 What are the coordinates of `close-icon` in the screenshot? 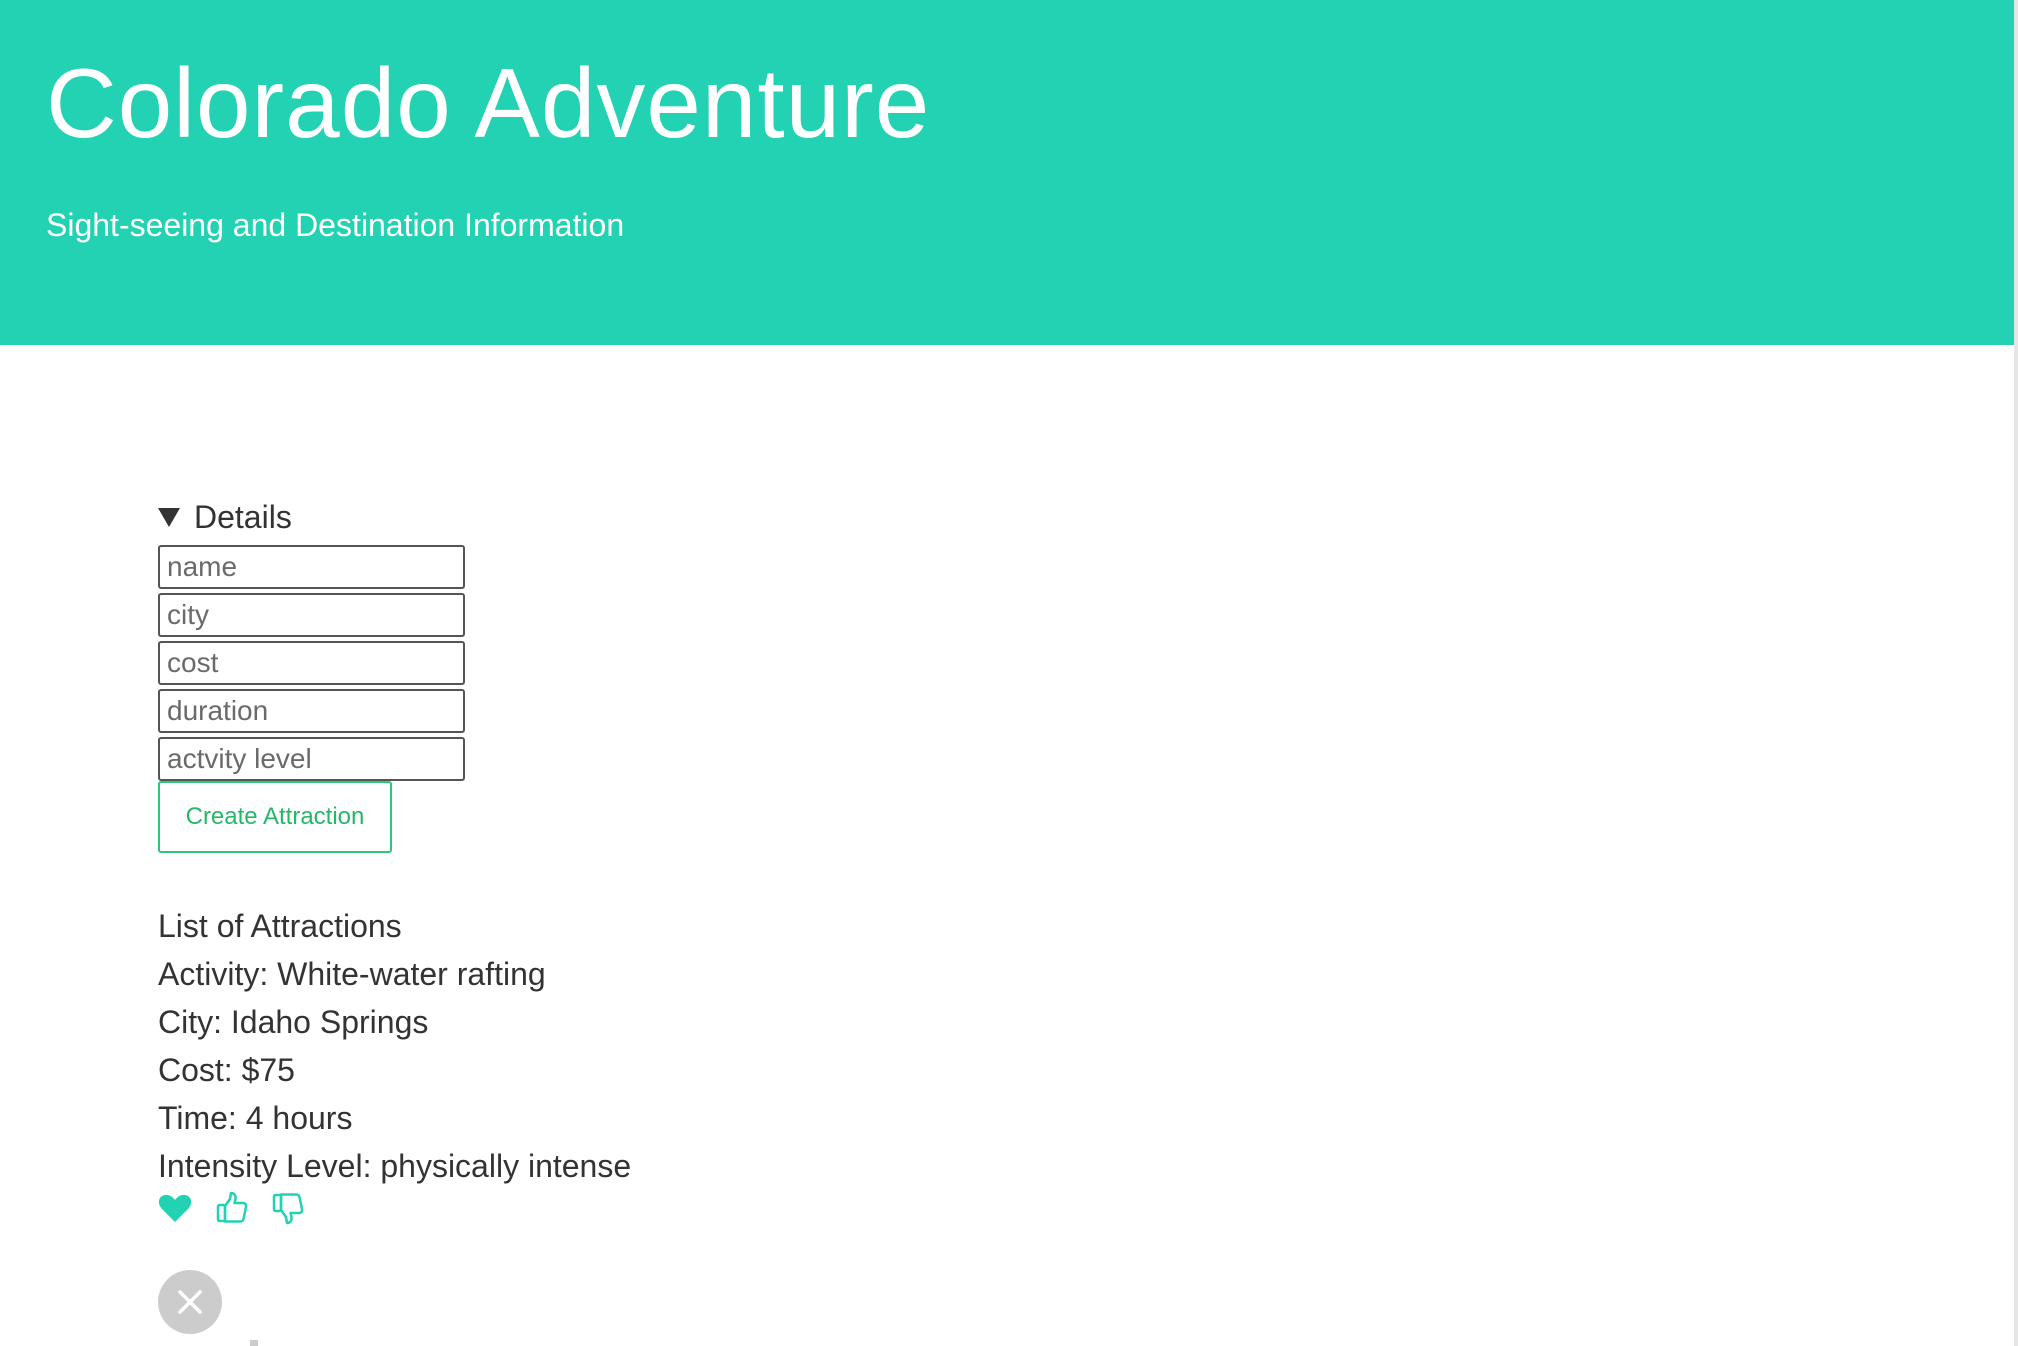 It's located at (190, 1302).